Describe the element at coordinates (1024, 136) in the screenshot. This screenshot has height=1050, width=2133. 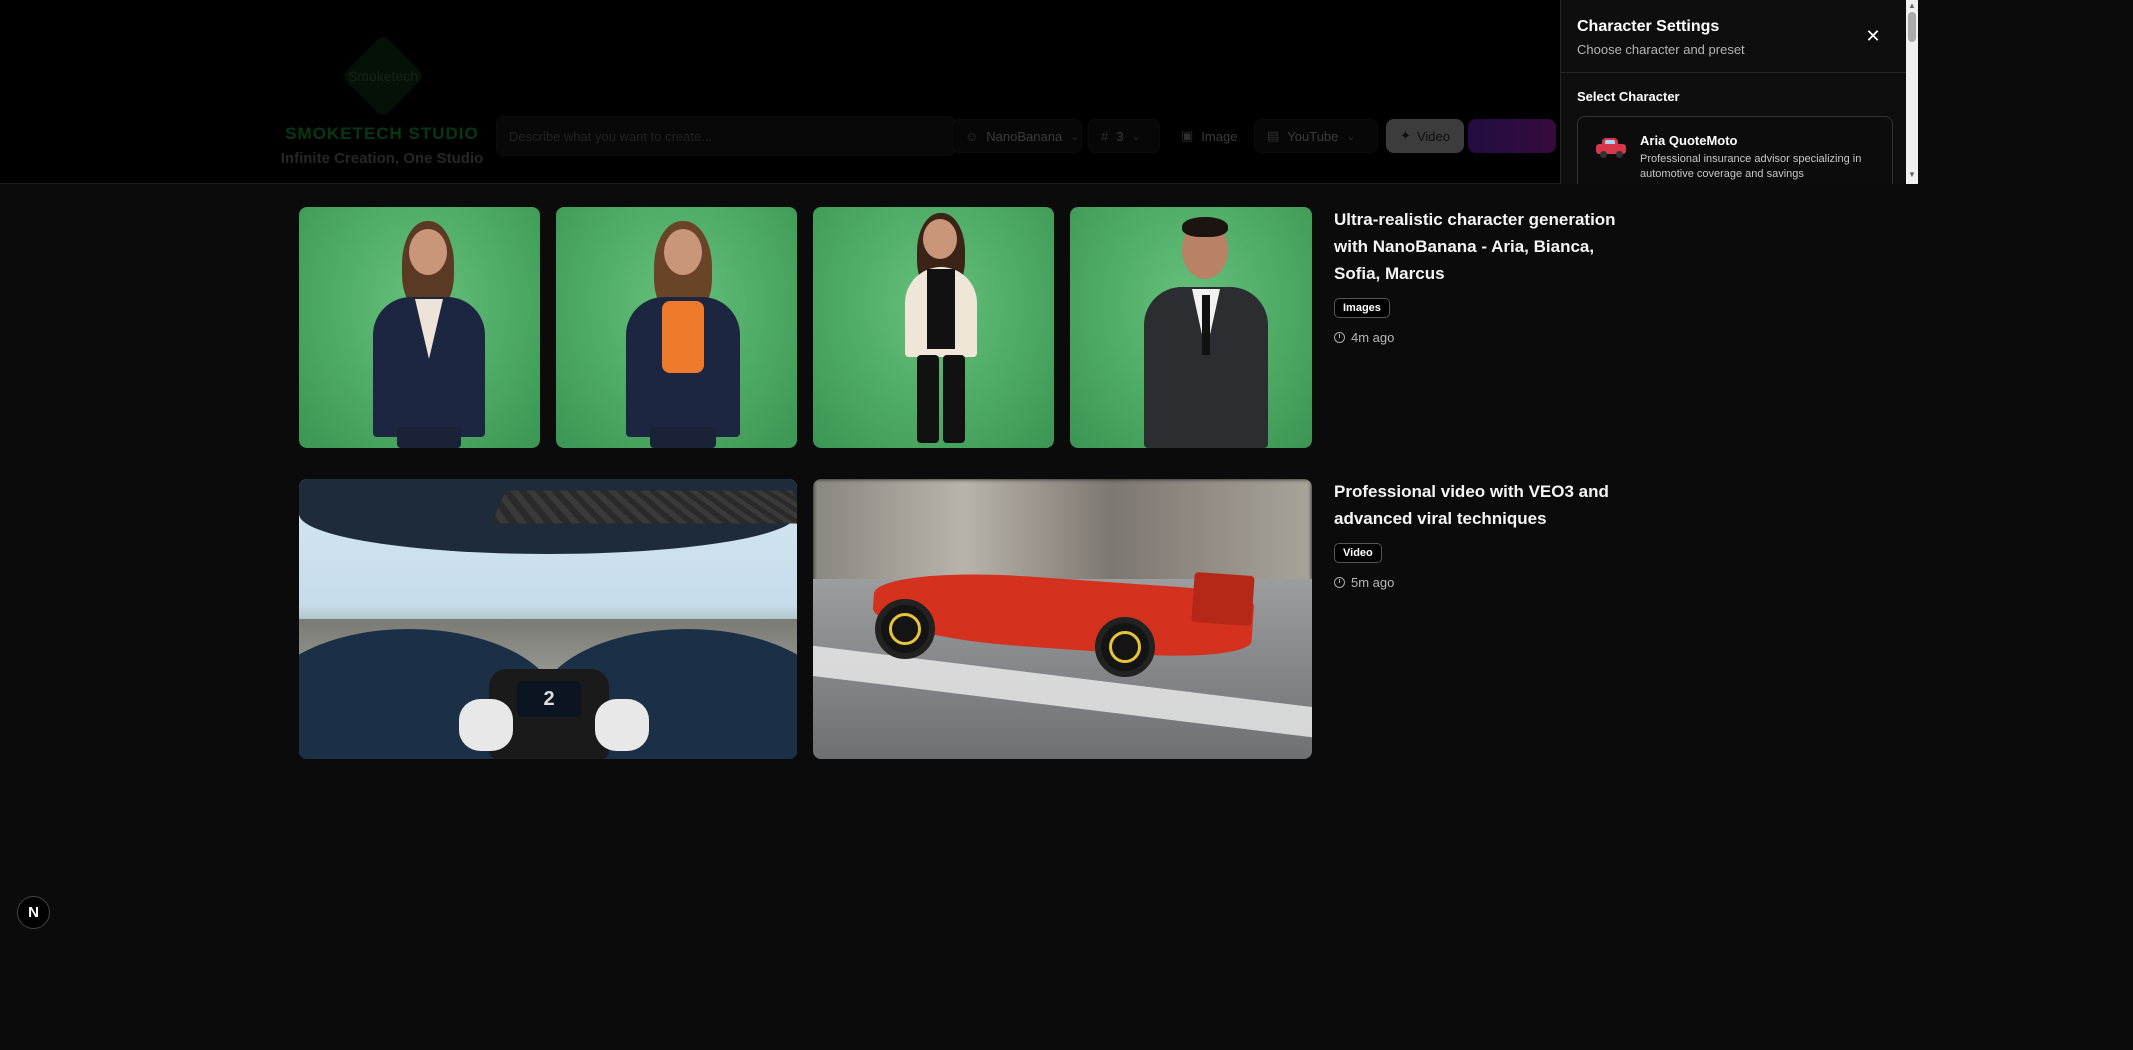
I see `model-value: NanoBanana` at that location.